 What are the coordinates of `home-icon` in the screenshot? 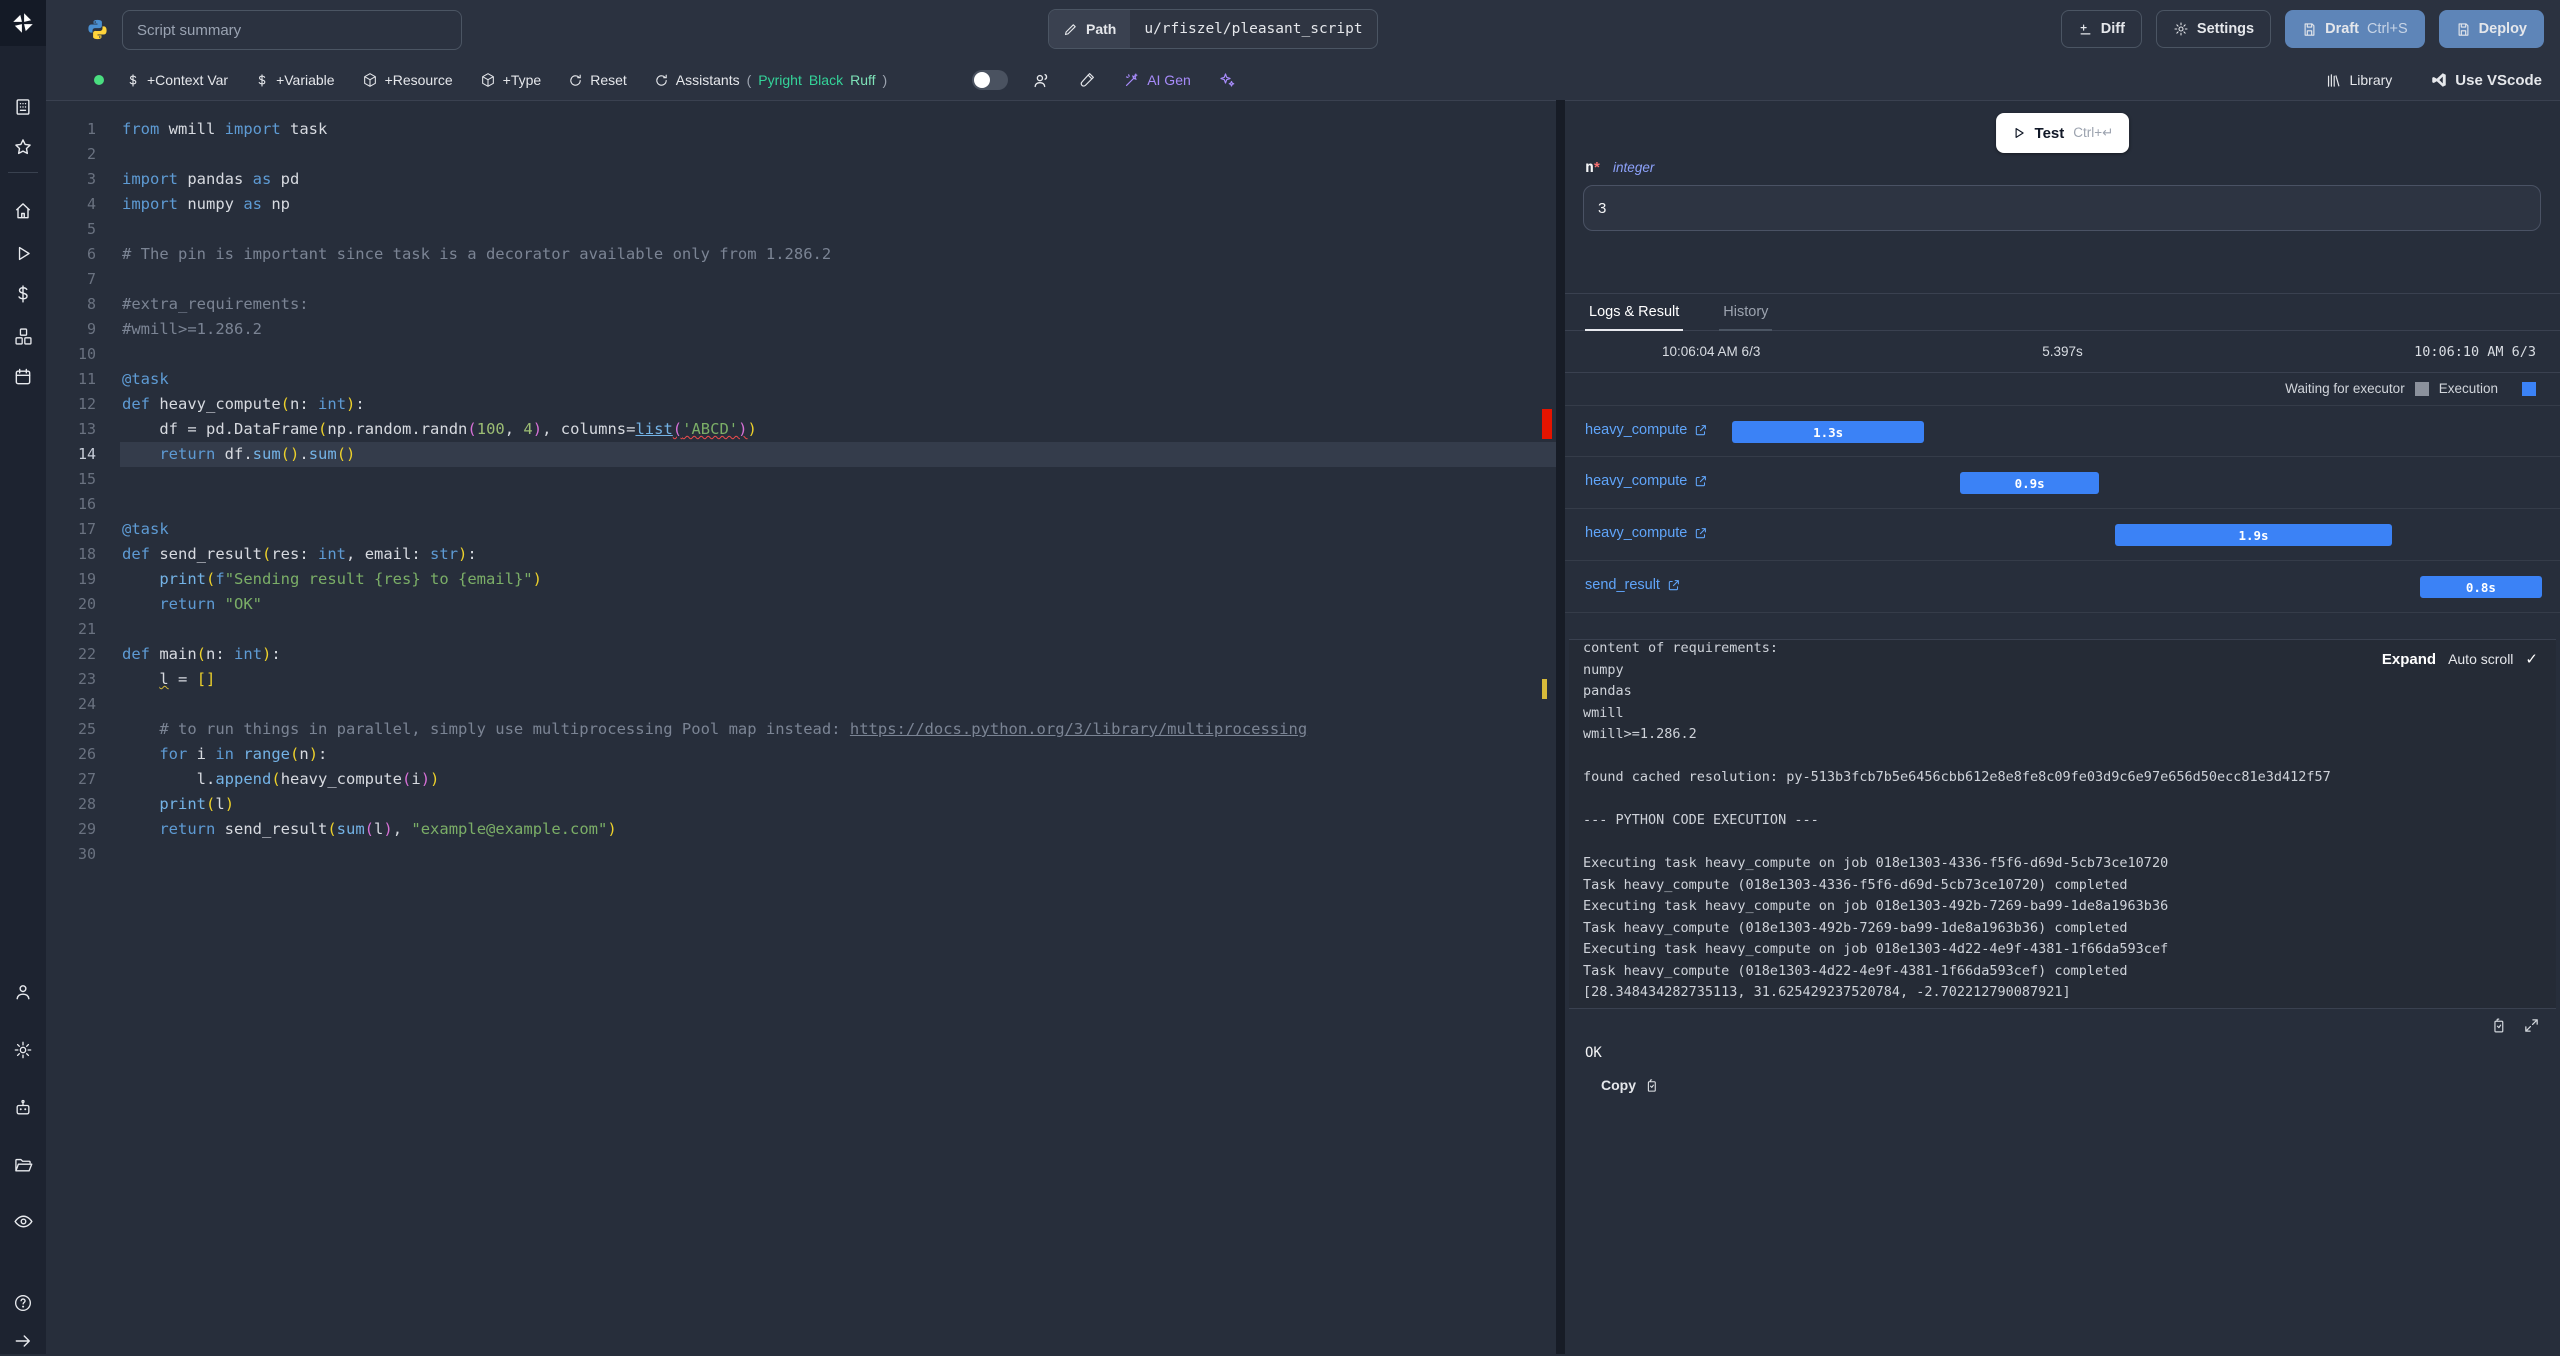 It's located at (23, 211).